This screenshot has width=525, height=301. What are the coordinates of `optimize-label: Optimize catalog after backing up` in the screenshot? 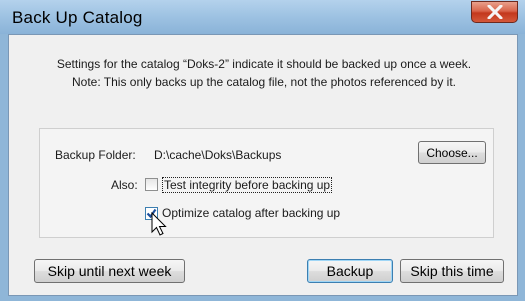 It's located at (251, 213).